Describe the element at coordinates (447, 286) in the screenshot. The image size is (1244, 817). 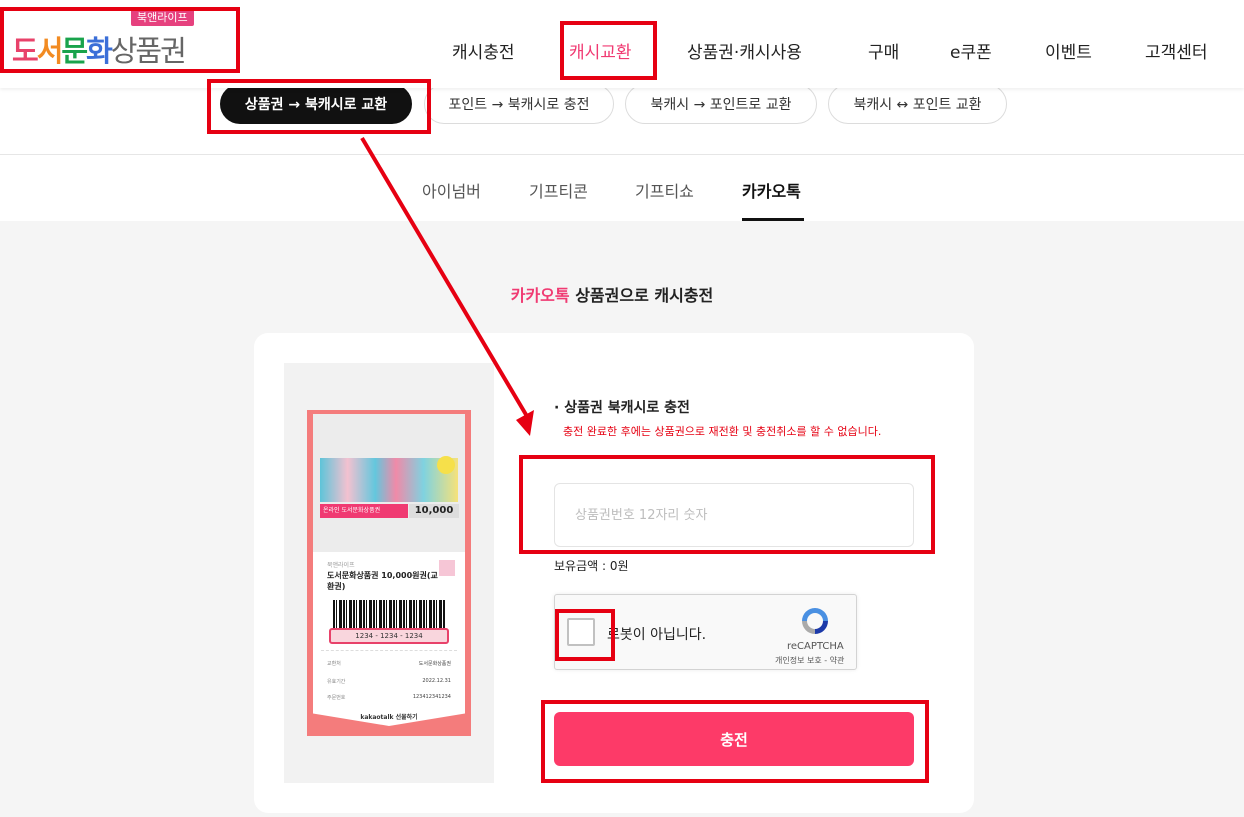
I see `annotation-arrow-icon` at that location.